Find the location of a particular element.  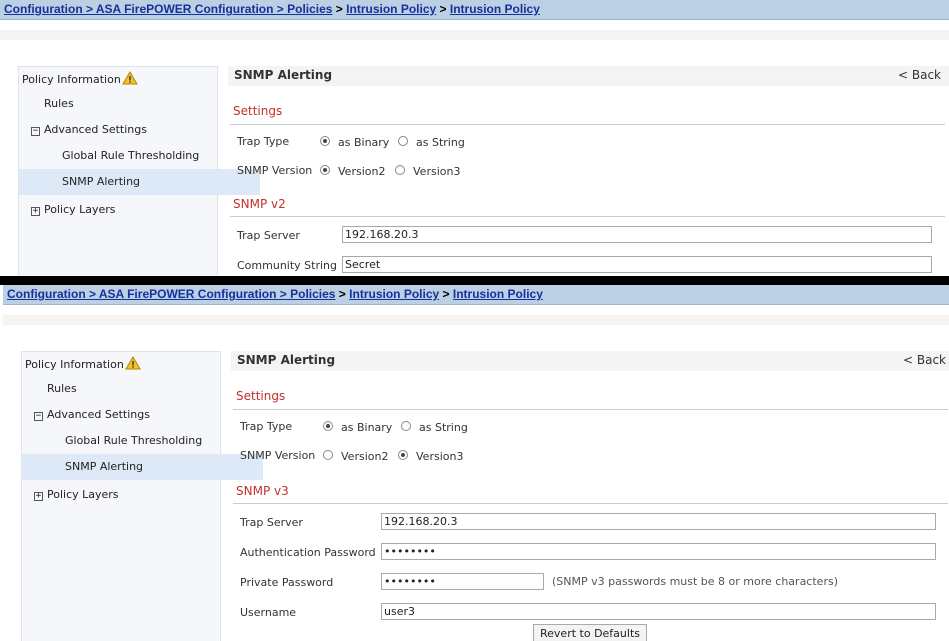

authentication-password-label: Authentication Password is located at coordinates (308, 552).